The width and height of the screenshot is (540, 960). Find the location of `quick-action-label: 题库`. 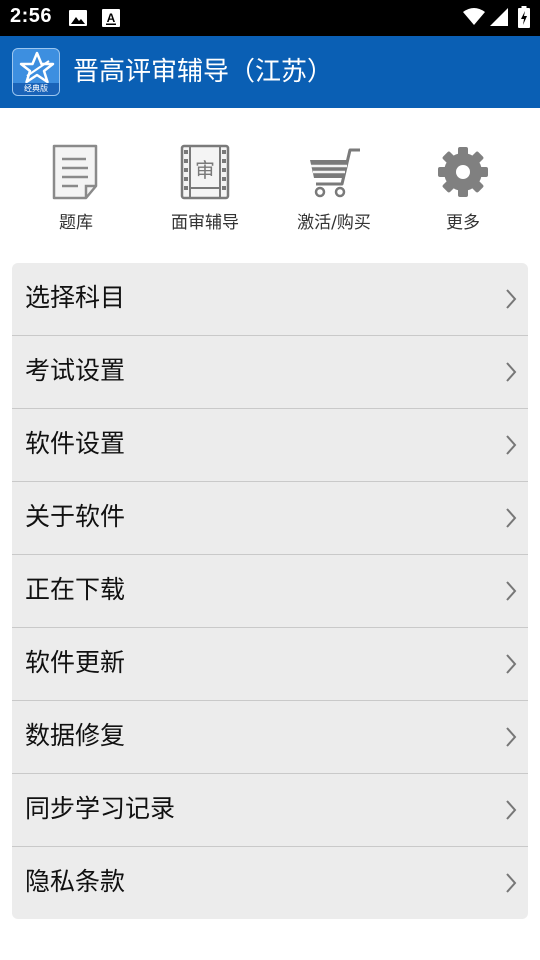

quick-action-label: 题库 is located at coordinates (76, 223).